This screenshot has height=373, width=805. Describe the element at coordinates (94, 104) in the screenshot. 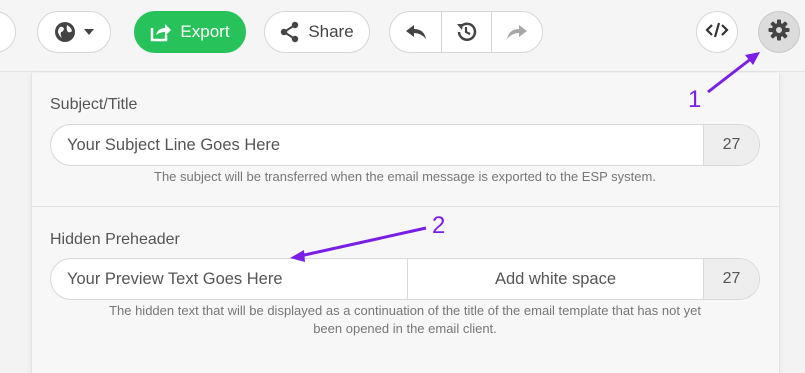

I see `subject-label: Subject/Title` at that location.